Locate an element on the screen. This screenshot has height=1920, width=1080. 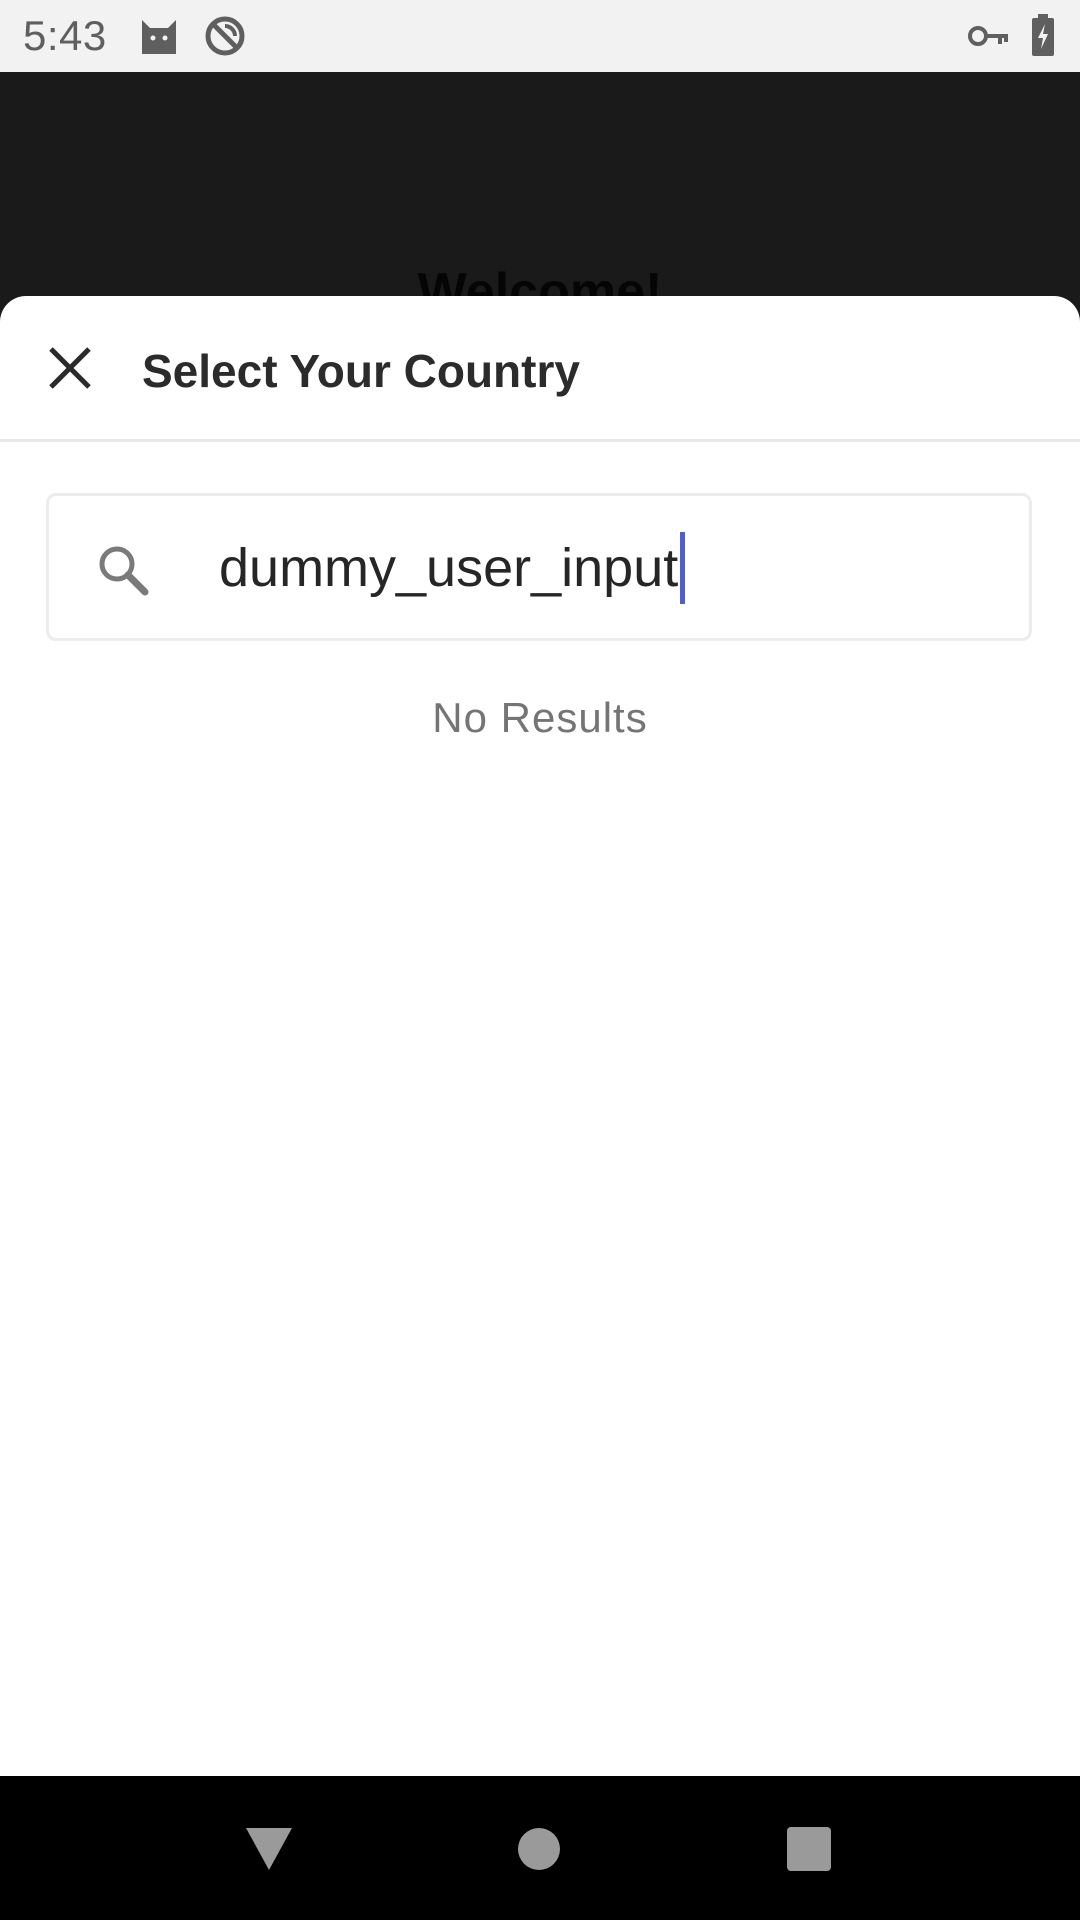
recents-button is located at coordinates (809, 1851).